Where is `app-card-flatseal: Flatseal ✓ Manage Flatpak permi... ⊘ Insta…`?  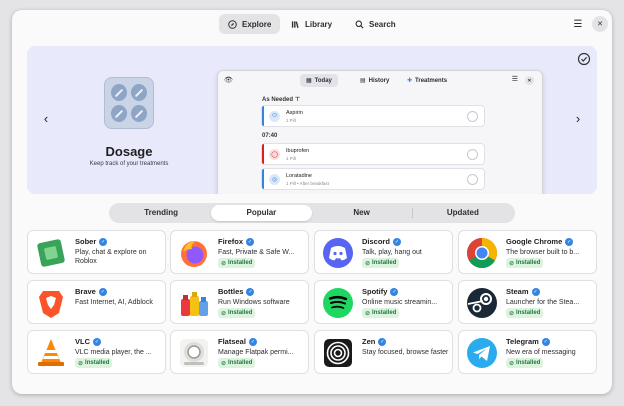
app-card-flatseal: Flatseal ✓ Manage Flatpak permi... ⊘ Insta… is located at coordinates (239, 352).